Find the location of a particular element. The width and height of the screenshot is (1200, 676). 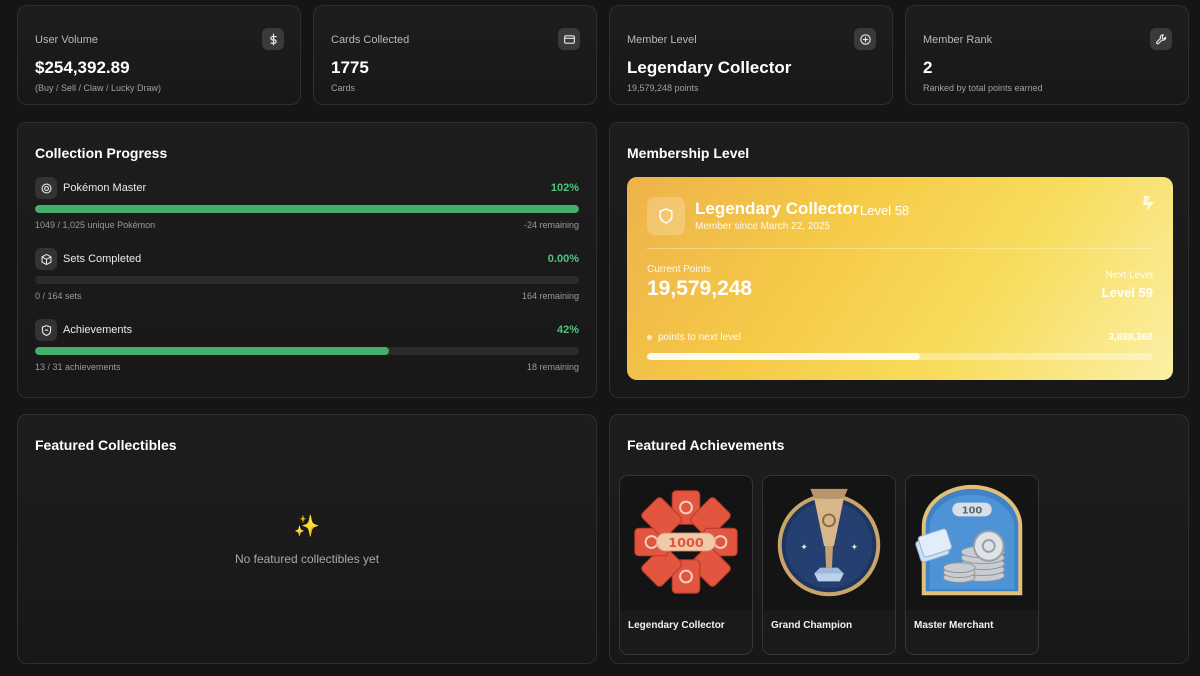

progress-name: Pokémon Master is located at coordinates (105, 188).